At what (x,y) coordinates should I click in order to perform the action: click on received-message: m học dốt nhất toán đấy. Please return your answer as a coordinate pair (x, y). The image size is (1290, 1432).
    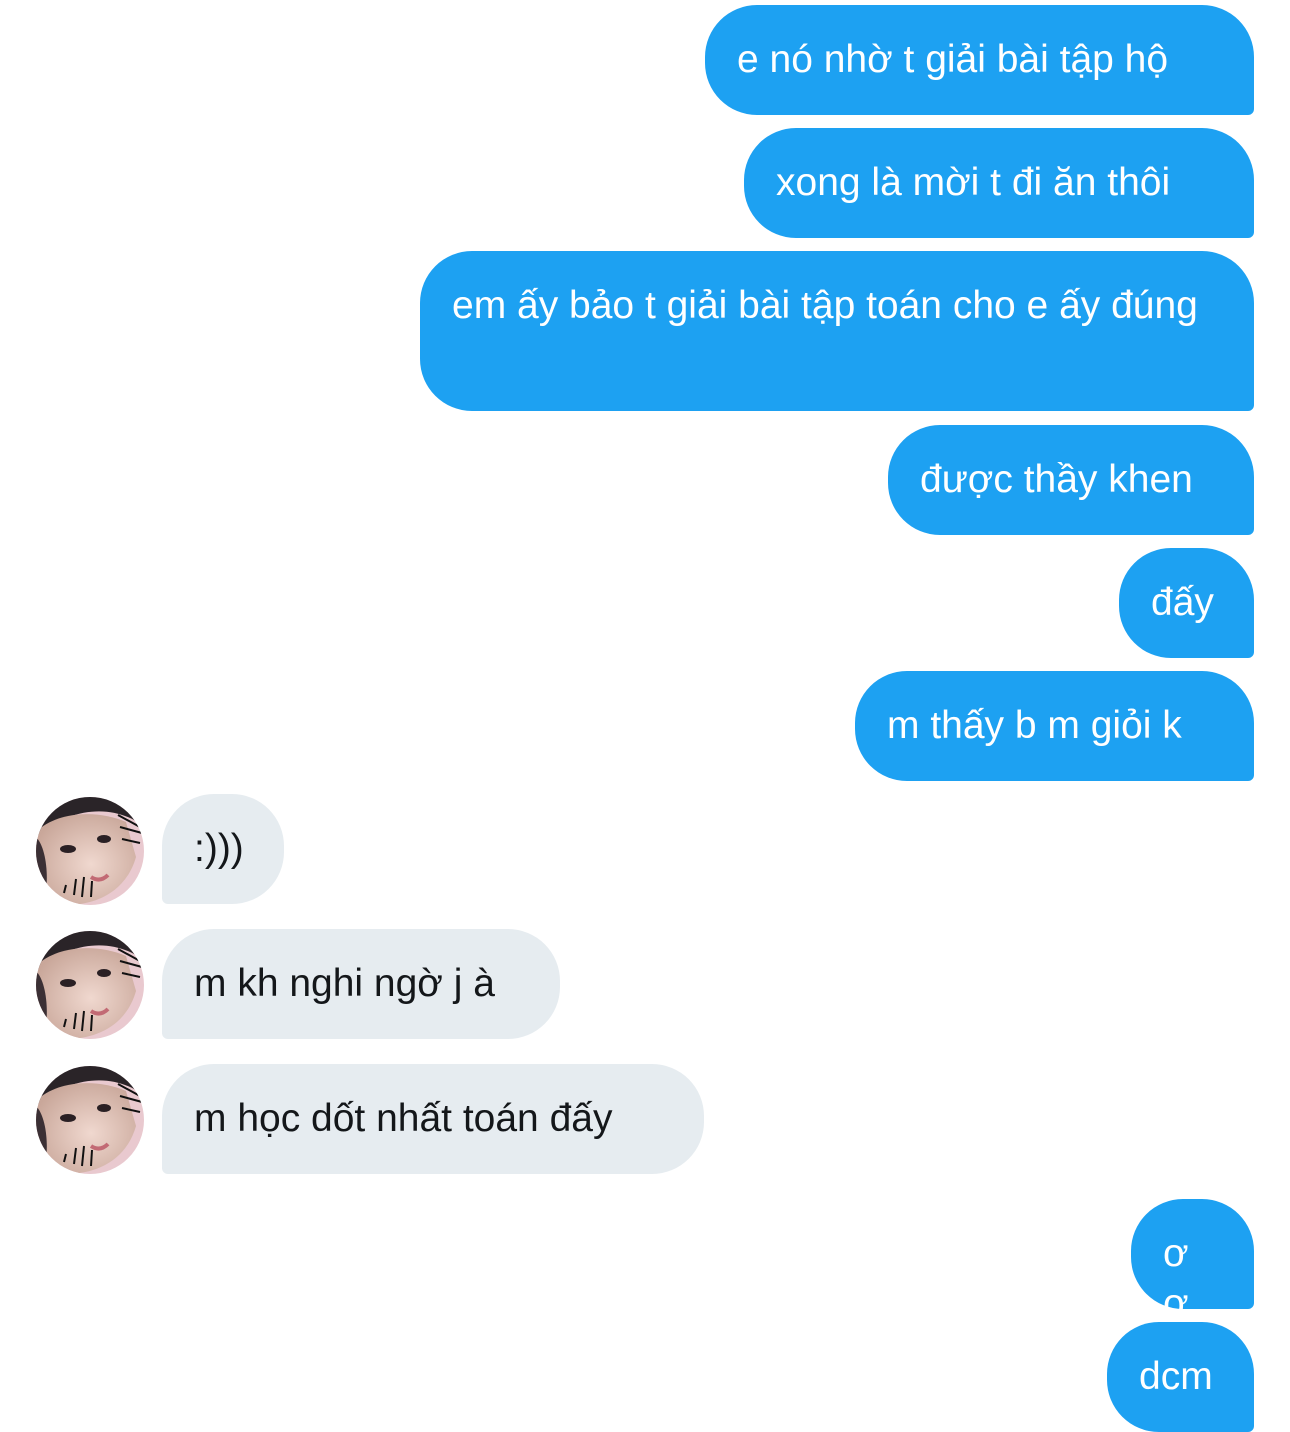
    Looking at the image, I should click on (433, 1119).